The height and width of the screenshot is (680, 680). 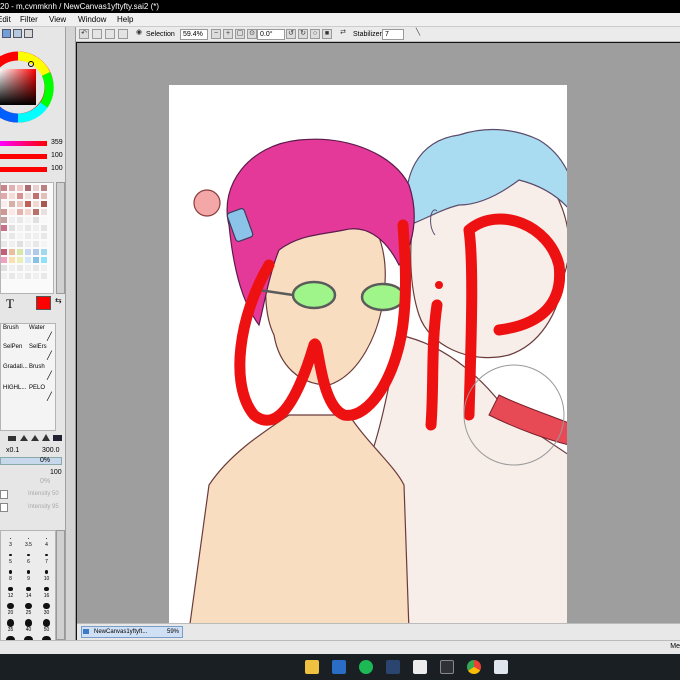 What do you see at coordinates (5, 20) in the screenshot?
I see `menu-edit: Edit` at bounding box center [5, 20].